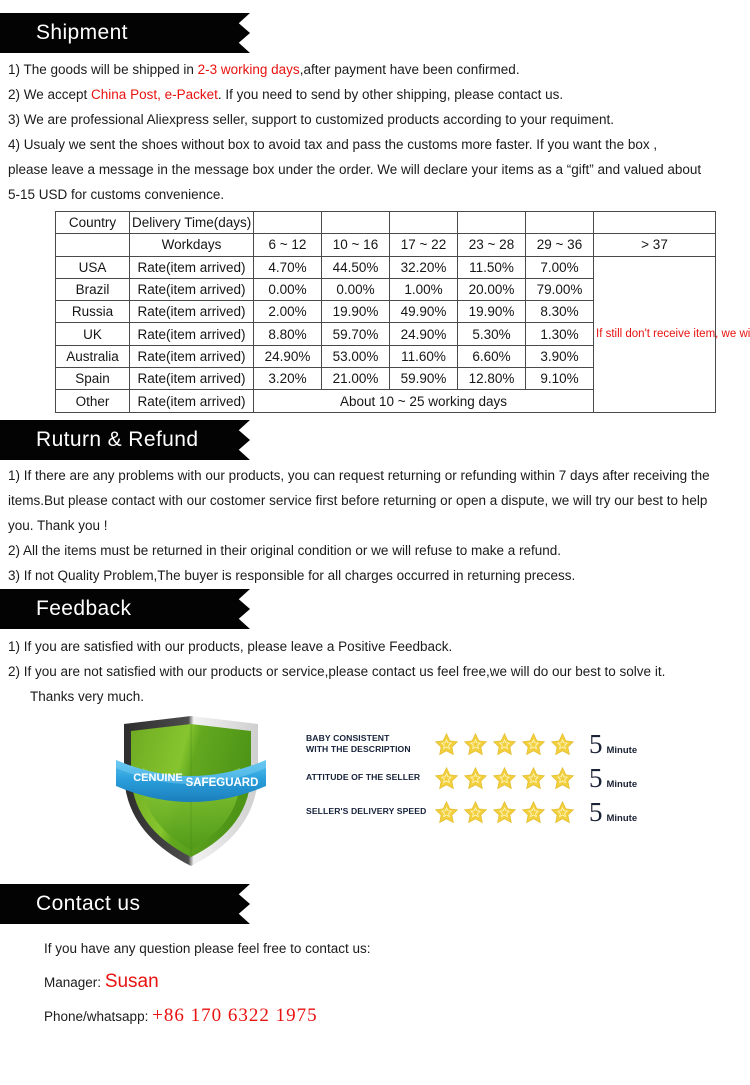 The height and width of the screenshot is (1085, 750). Describe the element at coordinates (154, 94) in the screenshot. I see `shipment-line-2-highlight: China Post, e-Packet` at that location.